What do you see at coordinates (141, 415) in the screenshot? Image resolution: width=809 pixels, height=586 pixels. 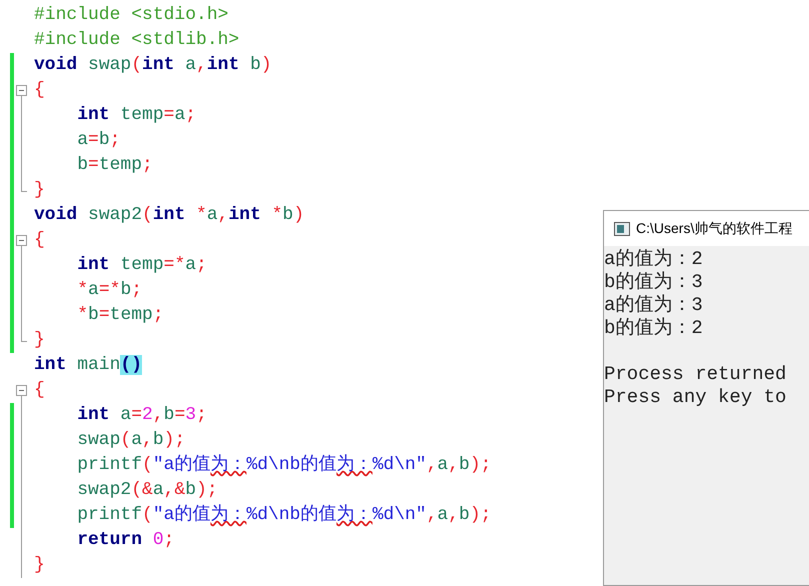 I see `code-line: int a=2,b=3;` at bounding box center [141, 415].